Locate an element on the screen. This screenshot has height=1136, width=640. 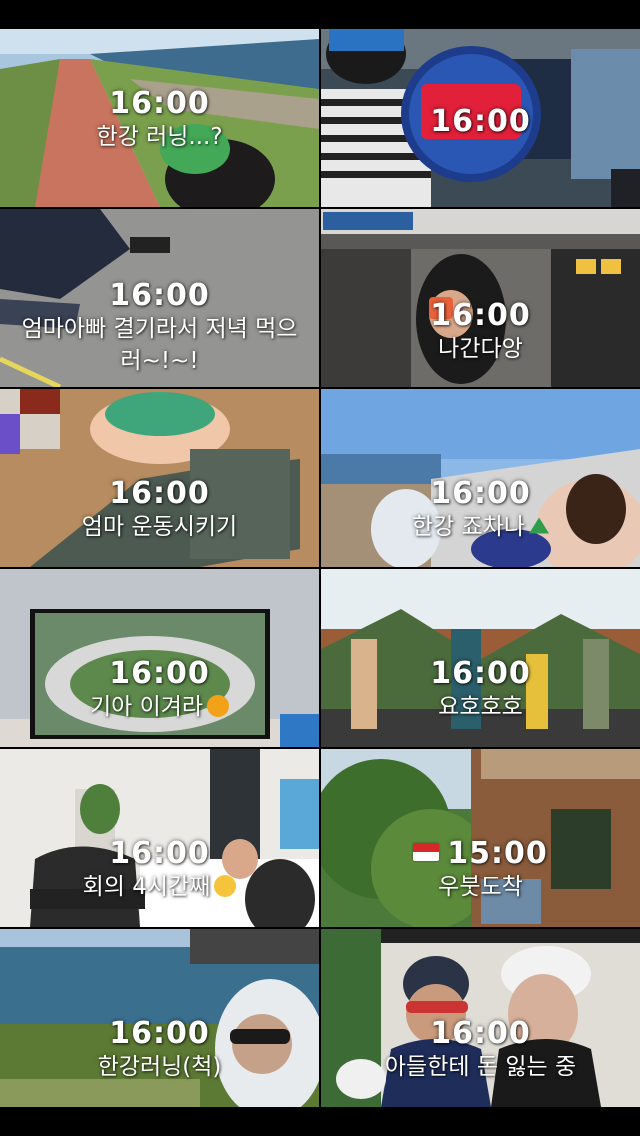
video-tile-7: 16:00 기아 이겨라 is located at coordinates (159, 658).